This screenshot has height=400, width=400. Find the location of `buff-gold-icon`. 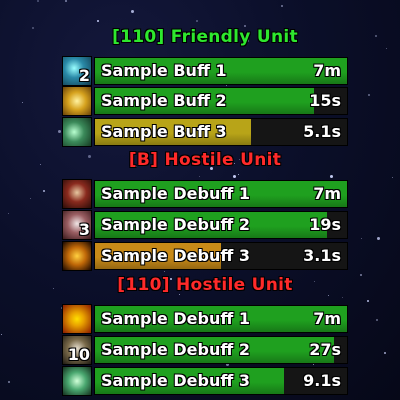

buff-gold-icon is located at coordinates (77, 101).